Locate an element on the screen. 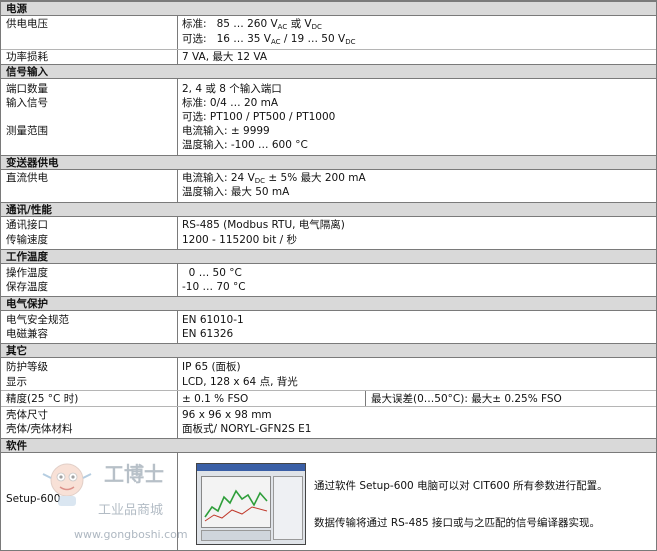 Image resolution: width=657 pixels, height=551 pixels. screenshot-side-panel is located at coordinates (288, 508).